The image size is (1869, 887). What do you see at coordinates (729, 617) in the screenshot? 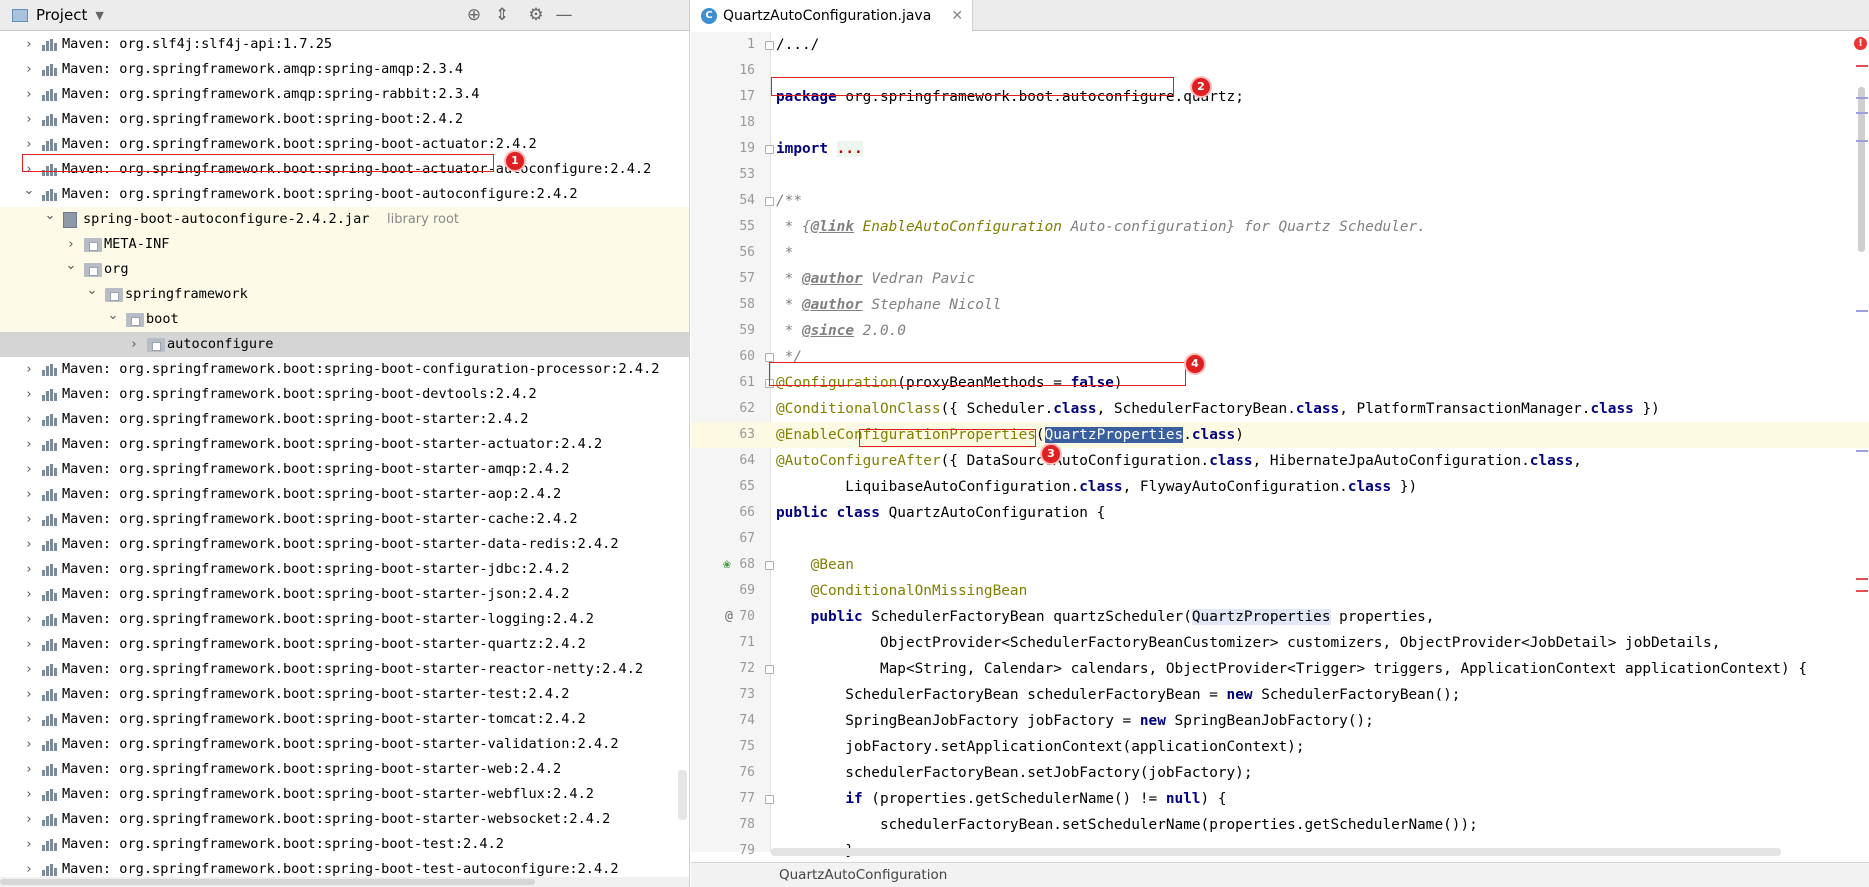
I see `override-gutter-icon: @` at bounding box center [729, 617].